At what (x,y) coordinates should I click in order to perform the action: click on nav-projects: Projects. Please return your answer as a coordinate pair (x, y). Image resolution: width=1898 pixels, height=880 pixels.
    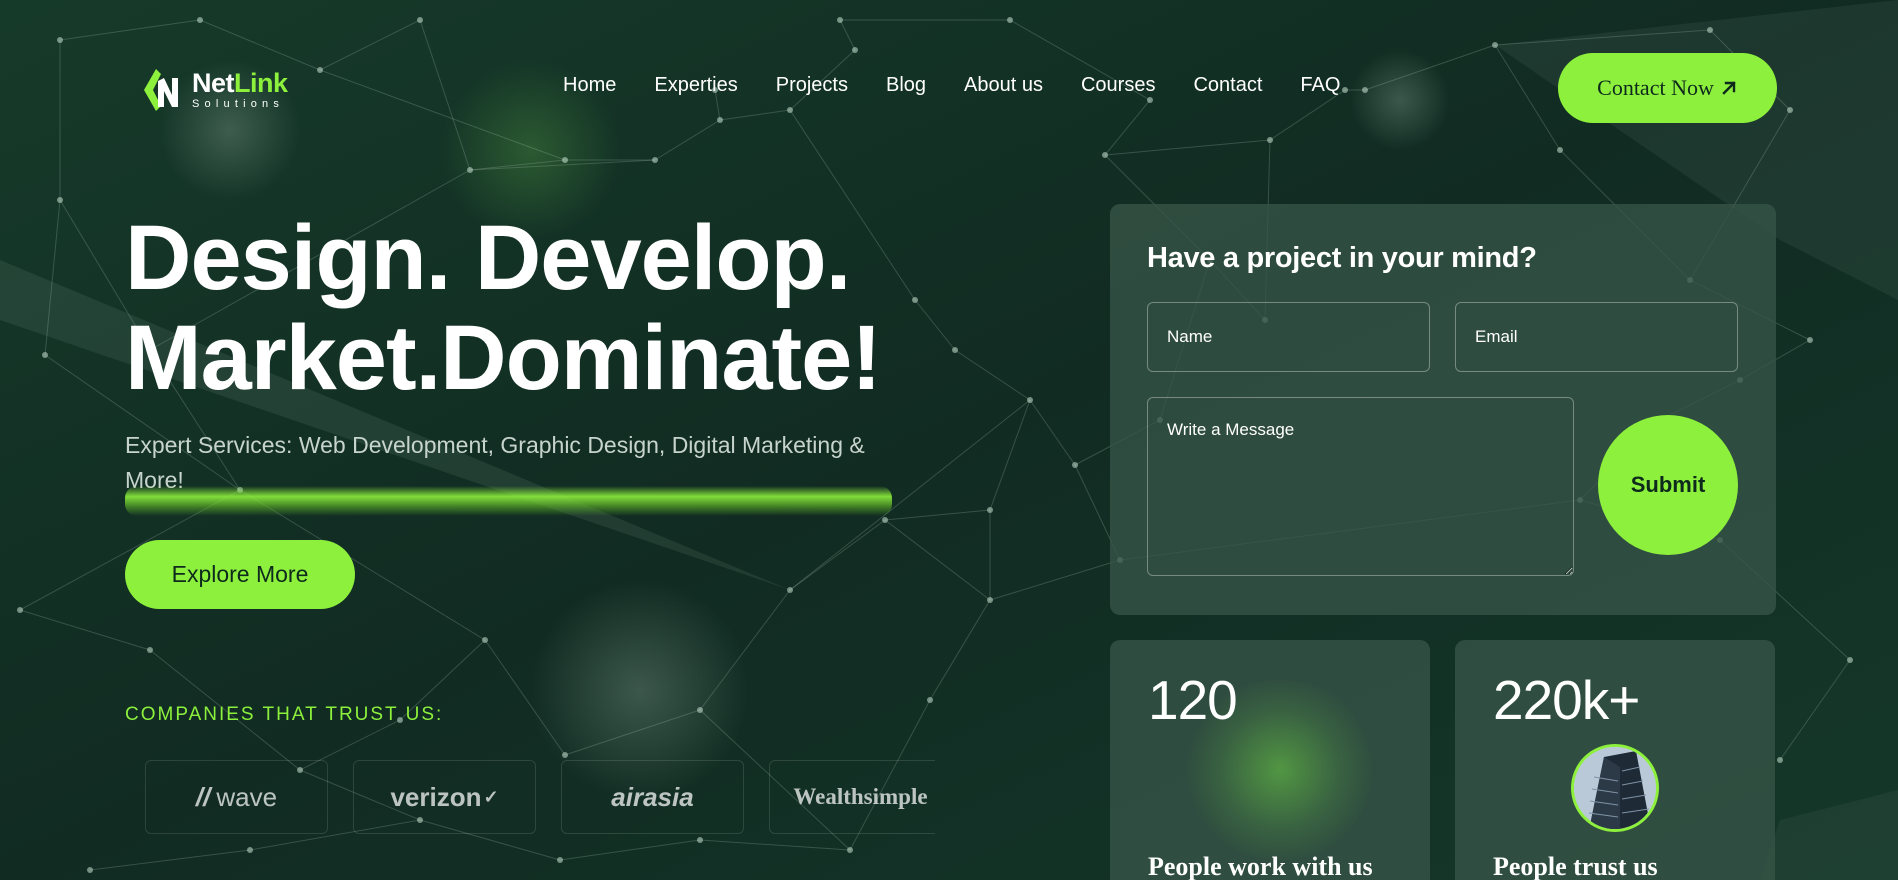
    Looking at the image, I should click on (812, 85).